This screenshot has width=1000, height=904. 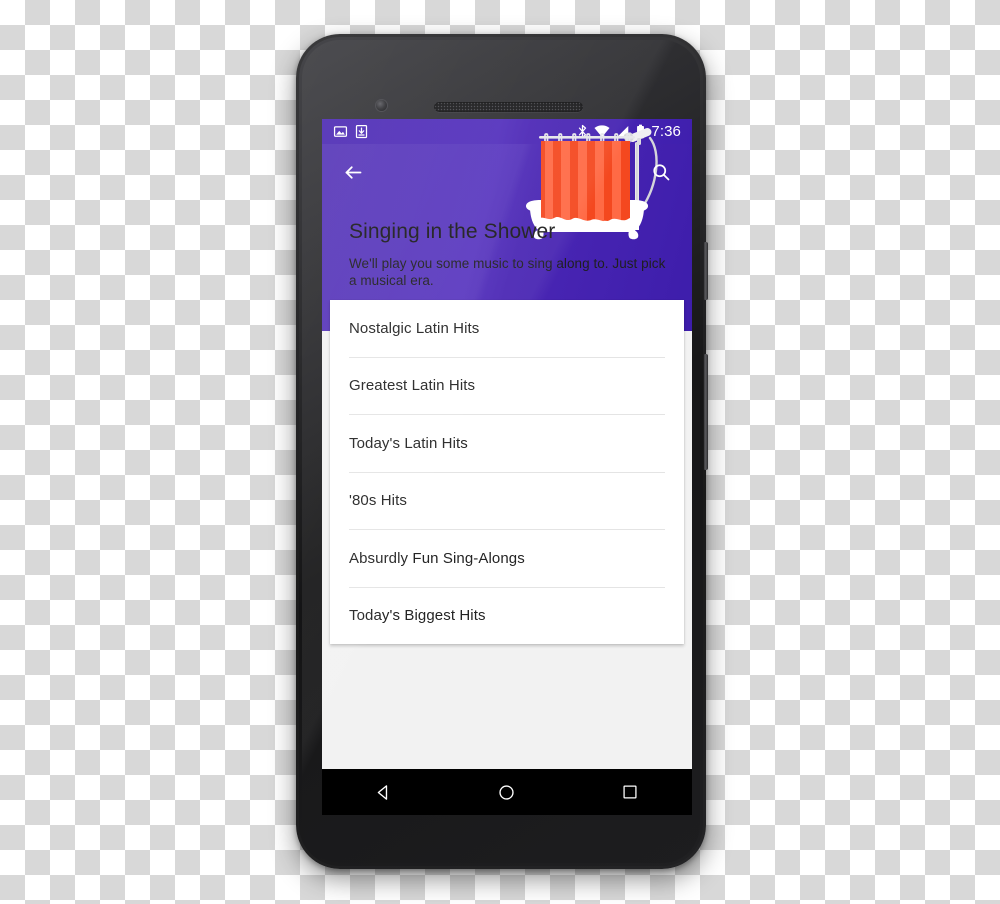 What do you see at coordinates (417, 616) in the screenshot?
I see `list-item-label: Today's Biggest Hits` at bounding box center [417, 616].